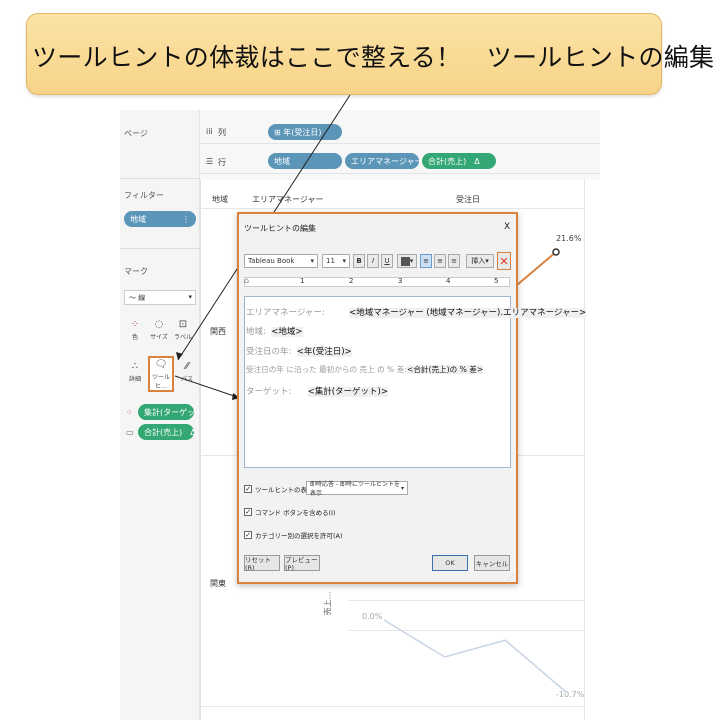  Describe the element at coordinates (324, 352) in the screenshot. I see `editor-field: <年(受注日)>` at that location.